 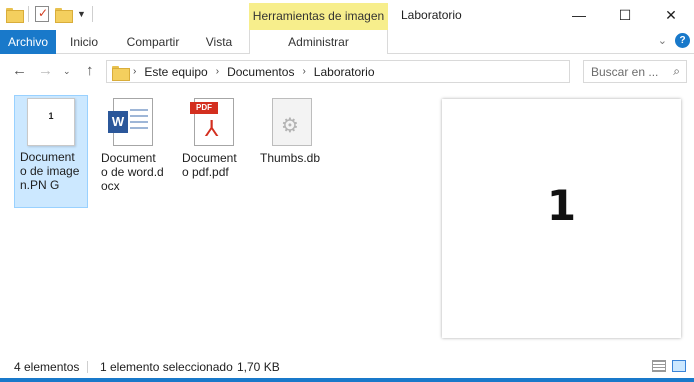 I want to click on pdf-document-icon: PDF ⅄, so click(x=212, y=122).